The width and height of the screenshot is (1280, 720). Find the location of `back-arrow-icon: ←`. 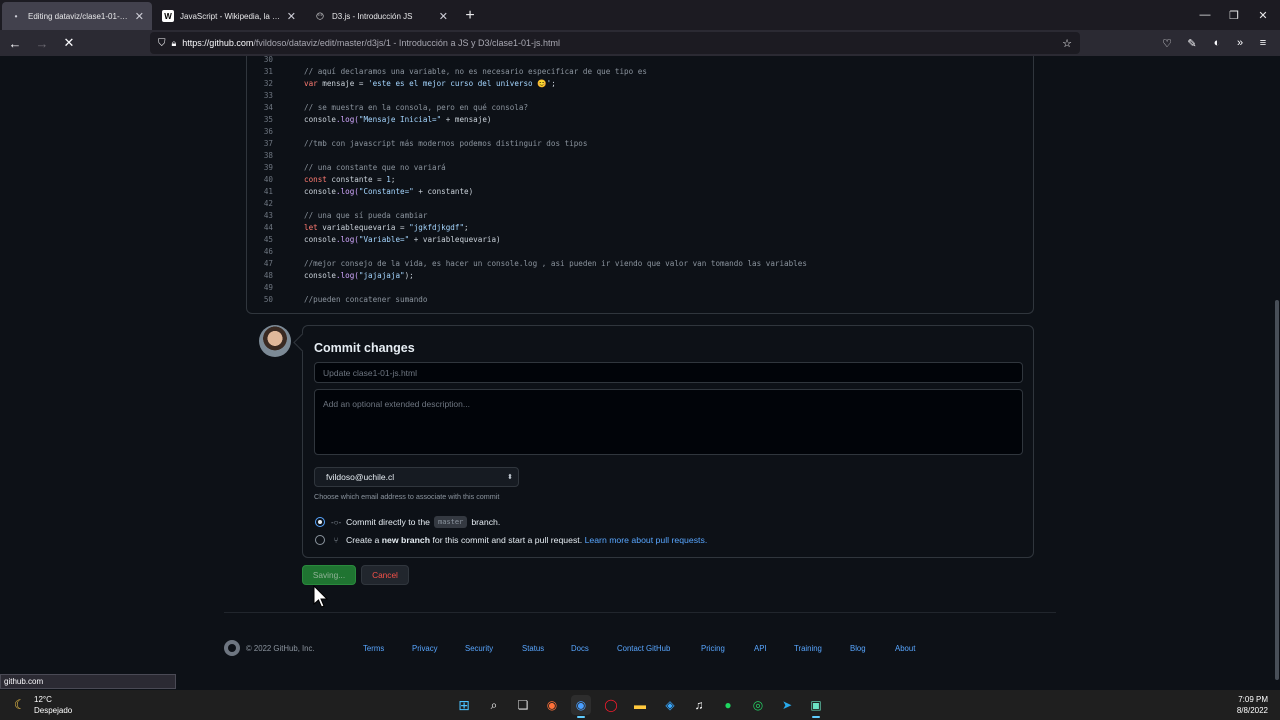

back-arrow-icon: ← is located at coordinates (15, 43).